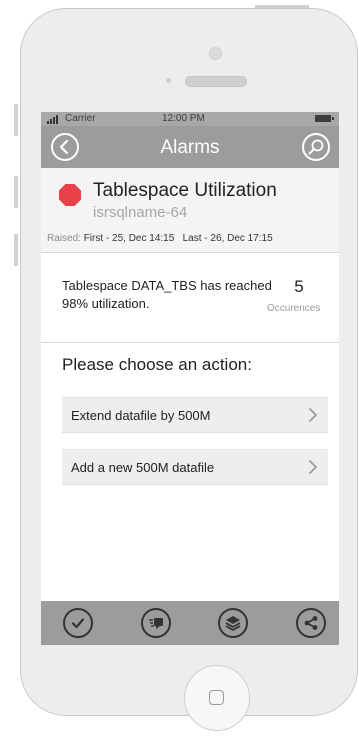 Image resolution: width=359 pixels, height=742 pixels. I want to click on raised-first: First - 25, Dec 14:15, so click(129, 238).